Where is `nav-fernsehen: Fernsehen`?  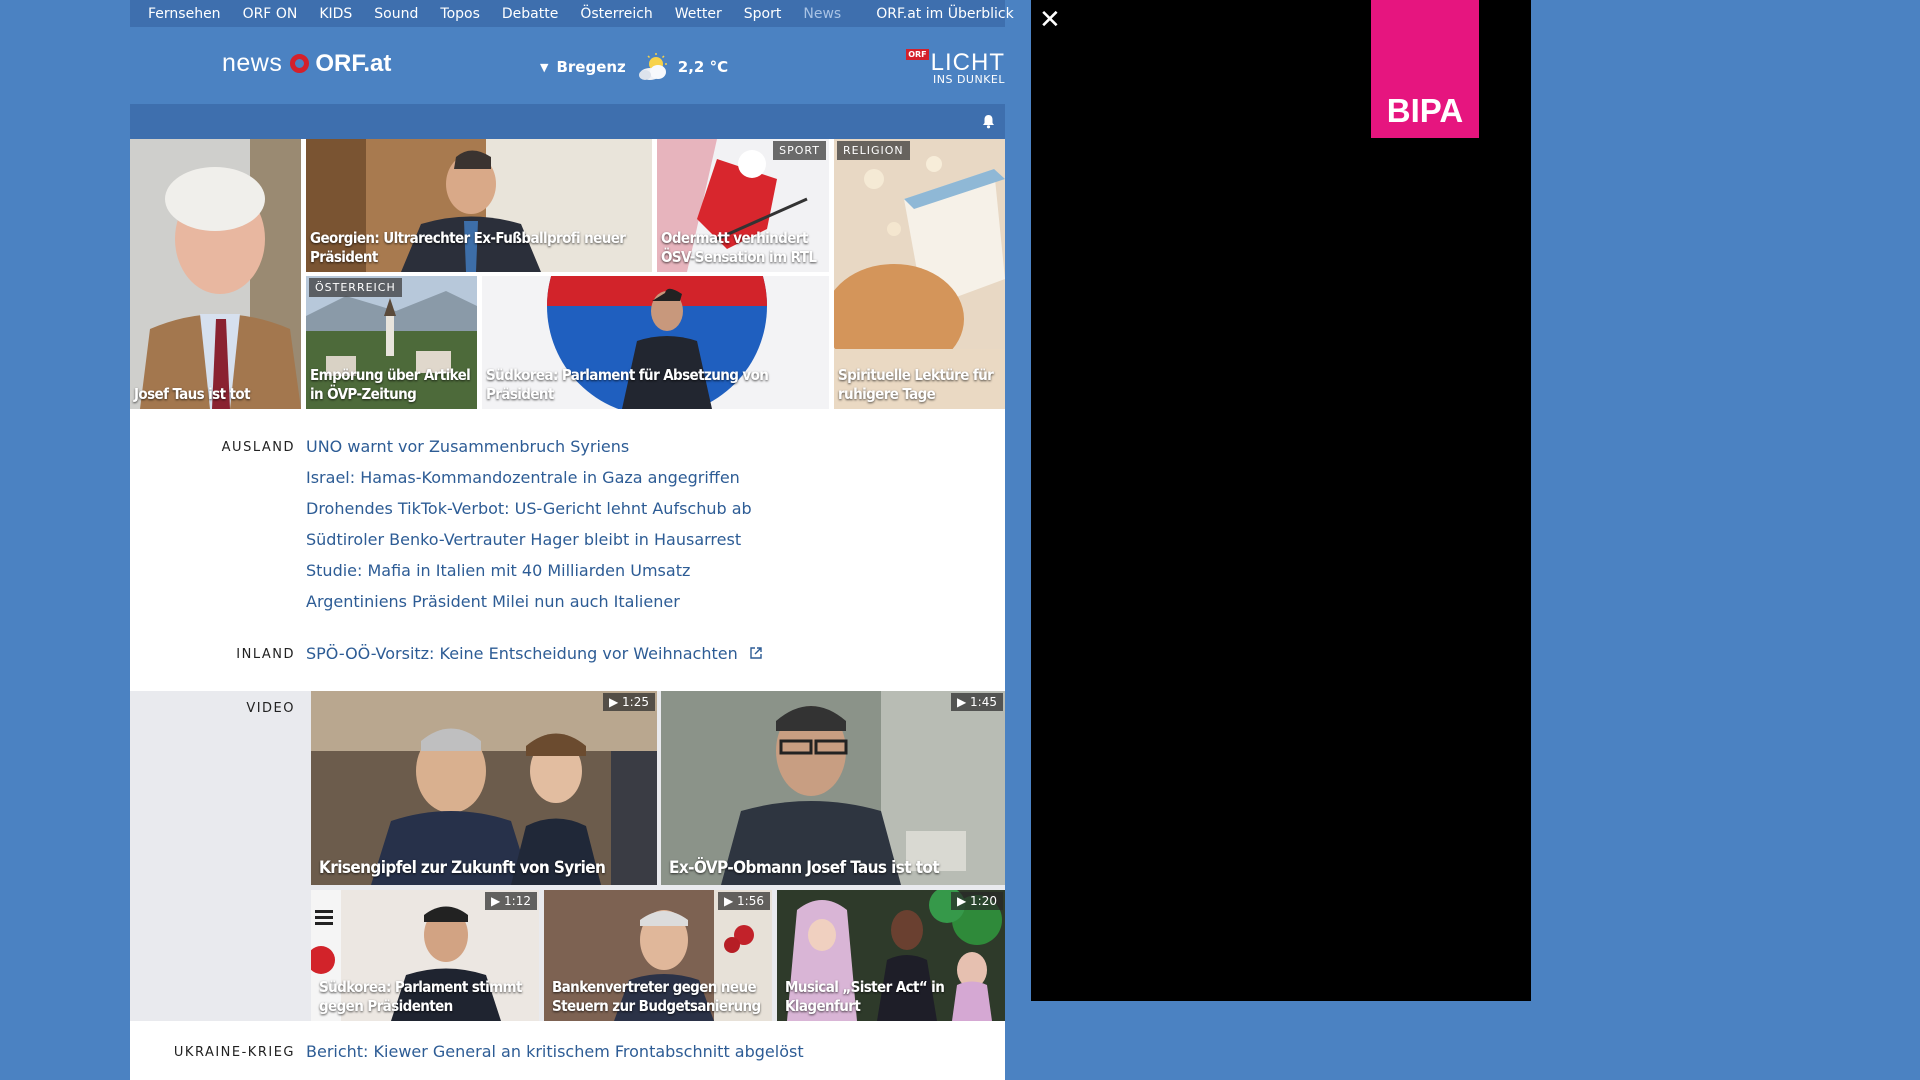
nav-fernsehen: Fernsehen is located at coordinates (184, 14).